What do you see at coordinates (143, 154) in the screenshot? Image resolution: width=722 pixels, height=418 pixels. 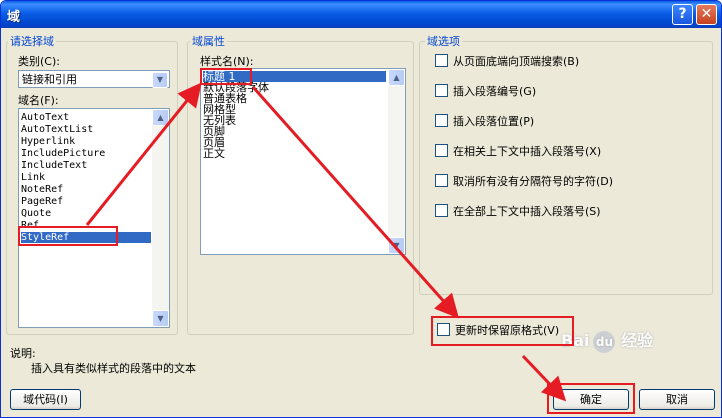 I see `arrow-to-heading1` at bounding box center [143, 154].